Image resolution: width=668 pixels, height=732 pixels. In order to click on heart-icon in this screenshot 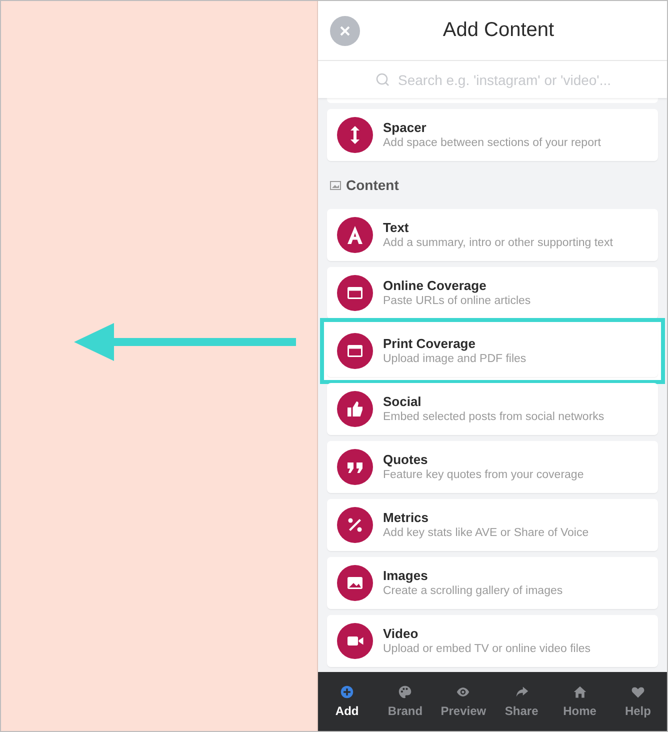, I will do `click(637, 692)`.